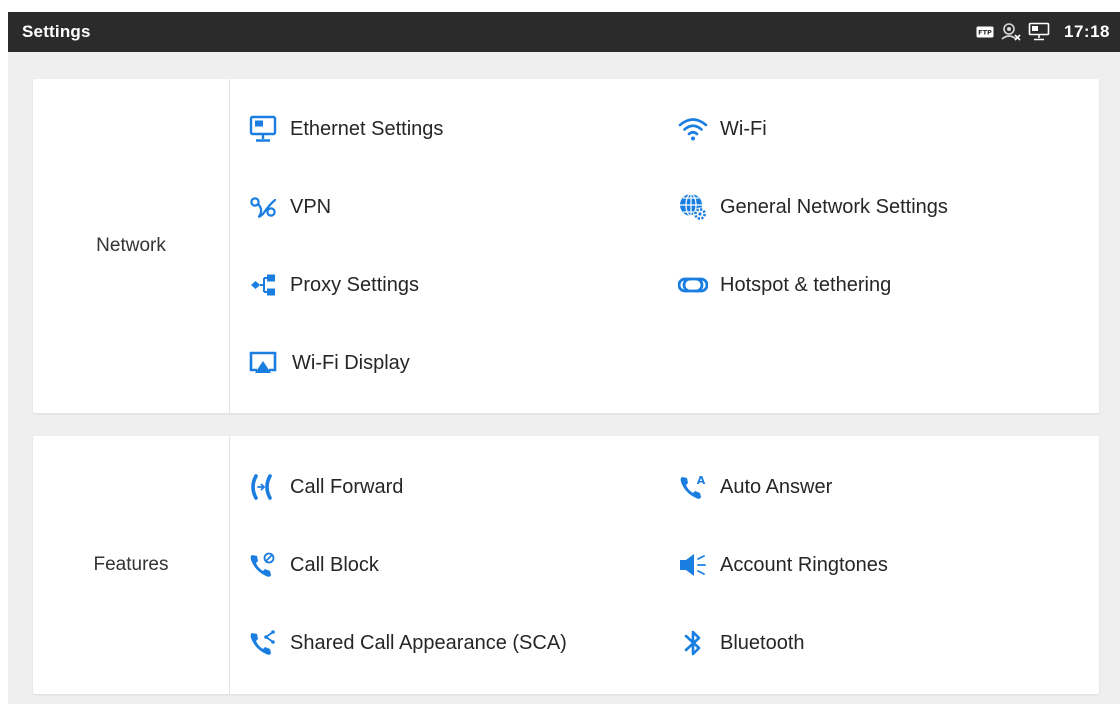 Image resolution: width=1120 pixels, height=704 pixels. What do you see at coordinates (428, 642) in the screenshot?
I see `shared-call-appearance-label: Shared Call Appearance (SCA)` at bounding box center [428, 642].